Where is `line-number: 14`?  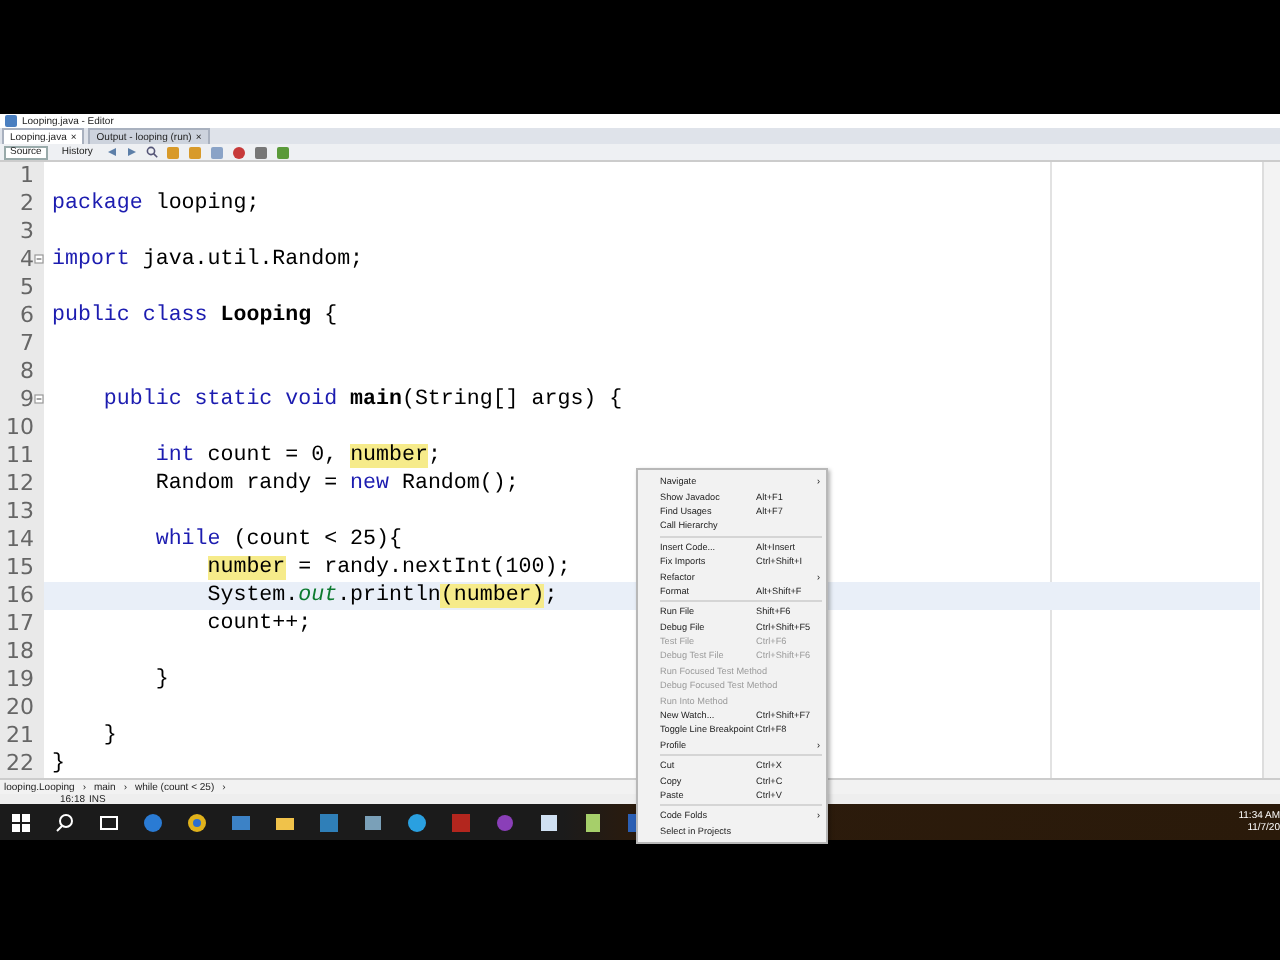 line-number: 14 is located at coordinates (20, 540).